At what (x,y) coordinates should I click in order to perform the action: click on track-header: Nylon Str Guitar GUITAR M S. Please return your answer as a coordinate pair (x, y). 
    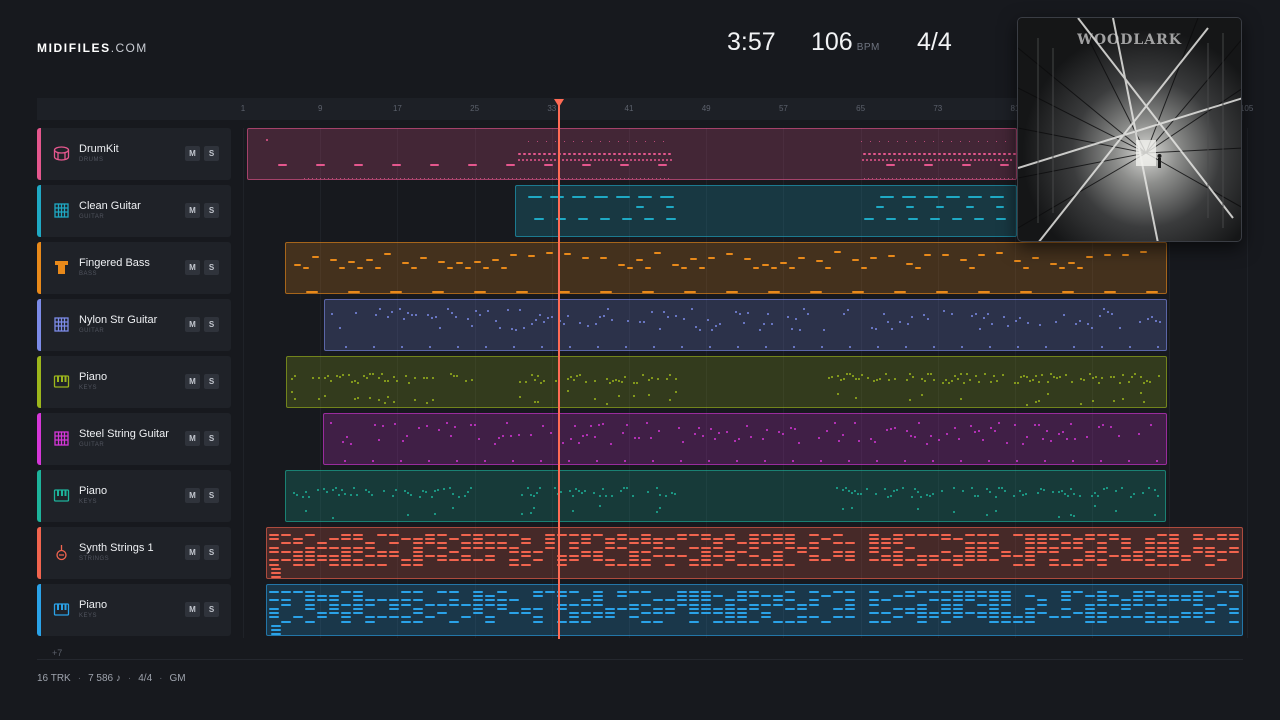
    Looking at the image, I should click on (134, 325).